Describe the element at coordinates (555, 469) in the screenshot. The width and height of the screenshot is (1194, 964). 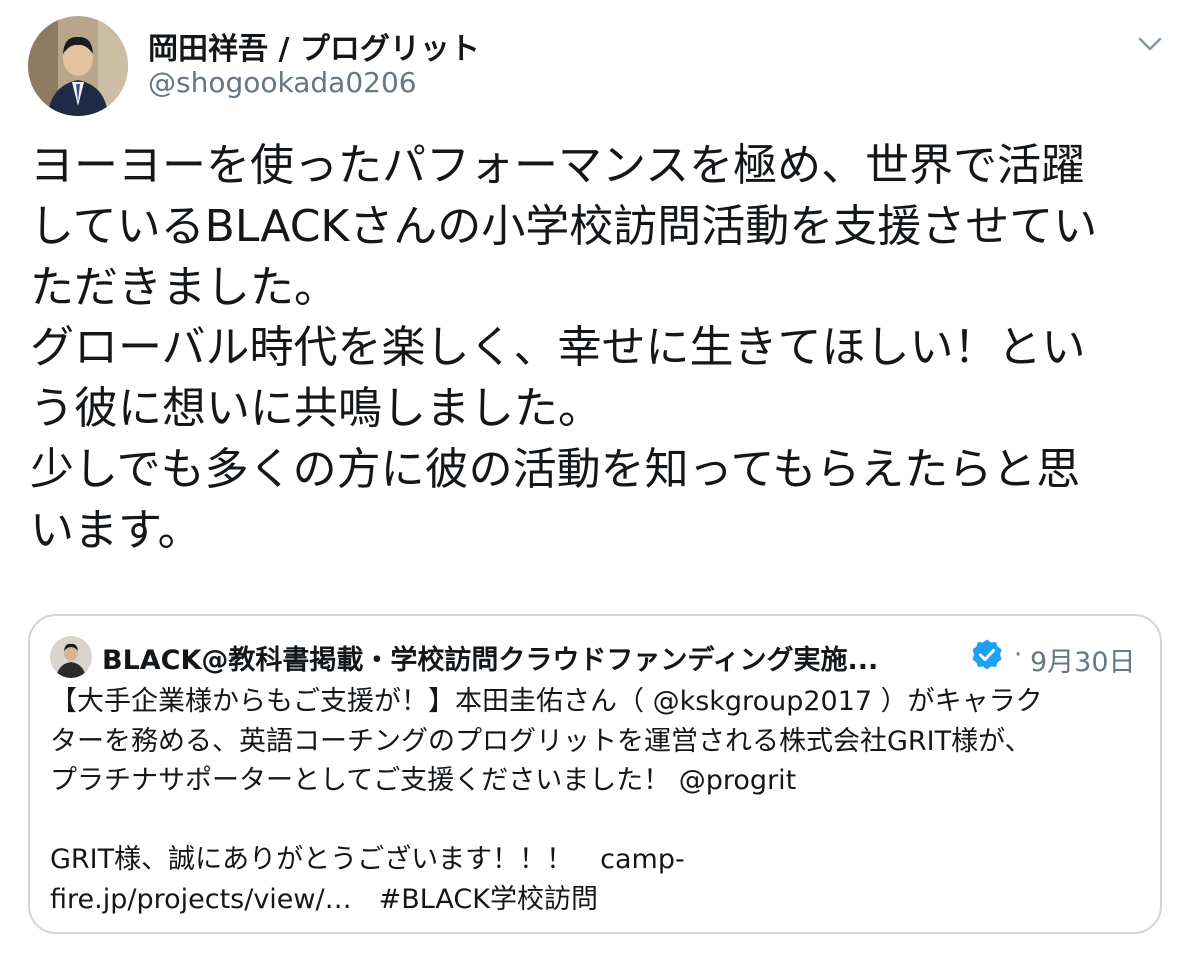
I see `tweet-text-line: 少しでも多くの方に彼の活動を知ってもらえたらと思` at that location.